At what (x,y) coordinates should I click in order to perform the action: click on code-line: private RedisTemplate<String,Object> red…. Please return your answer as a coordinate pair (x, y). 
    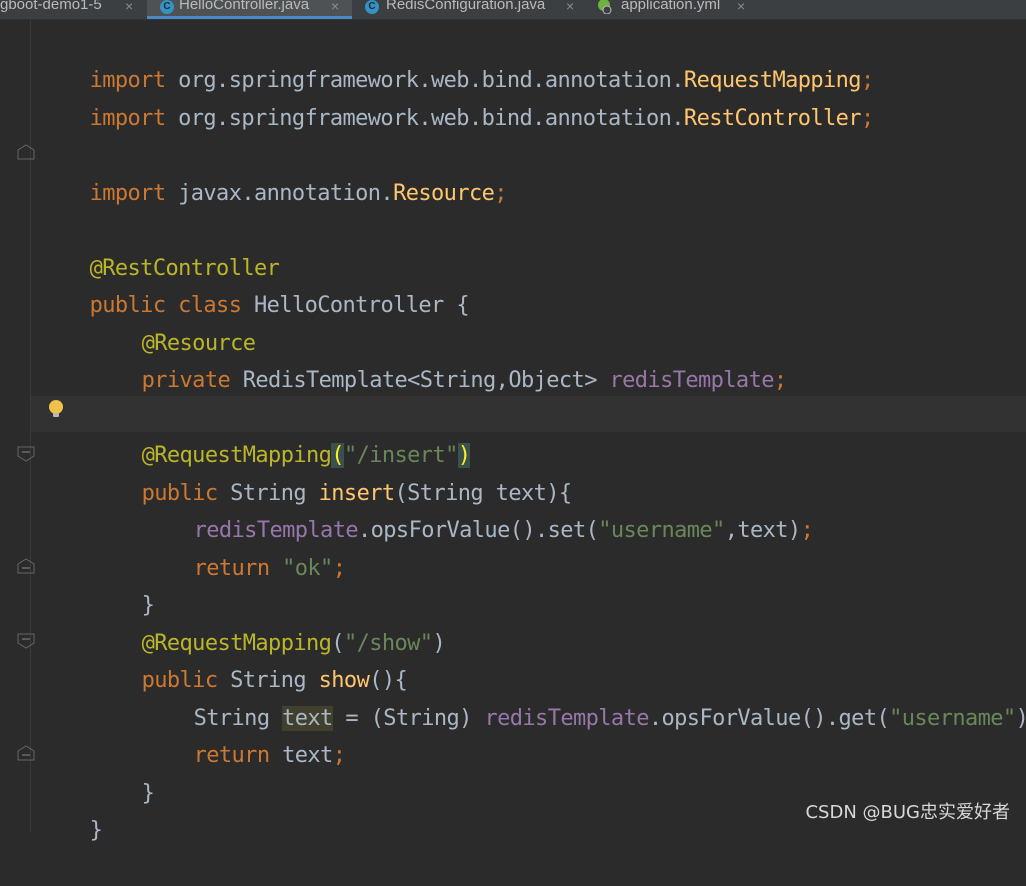
    Looking at the image, I should click on (439, 359).